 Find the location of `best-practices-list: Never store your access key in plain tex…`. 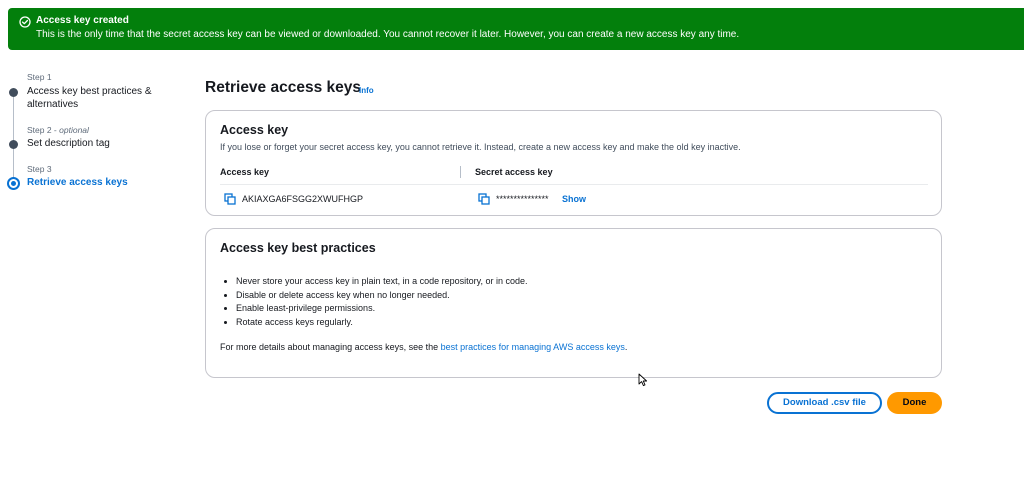

best-practices-list: Never store your access key in plain tex… is located at coordinates (381, 302).